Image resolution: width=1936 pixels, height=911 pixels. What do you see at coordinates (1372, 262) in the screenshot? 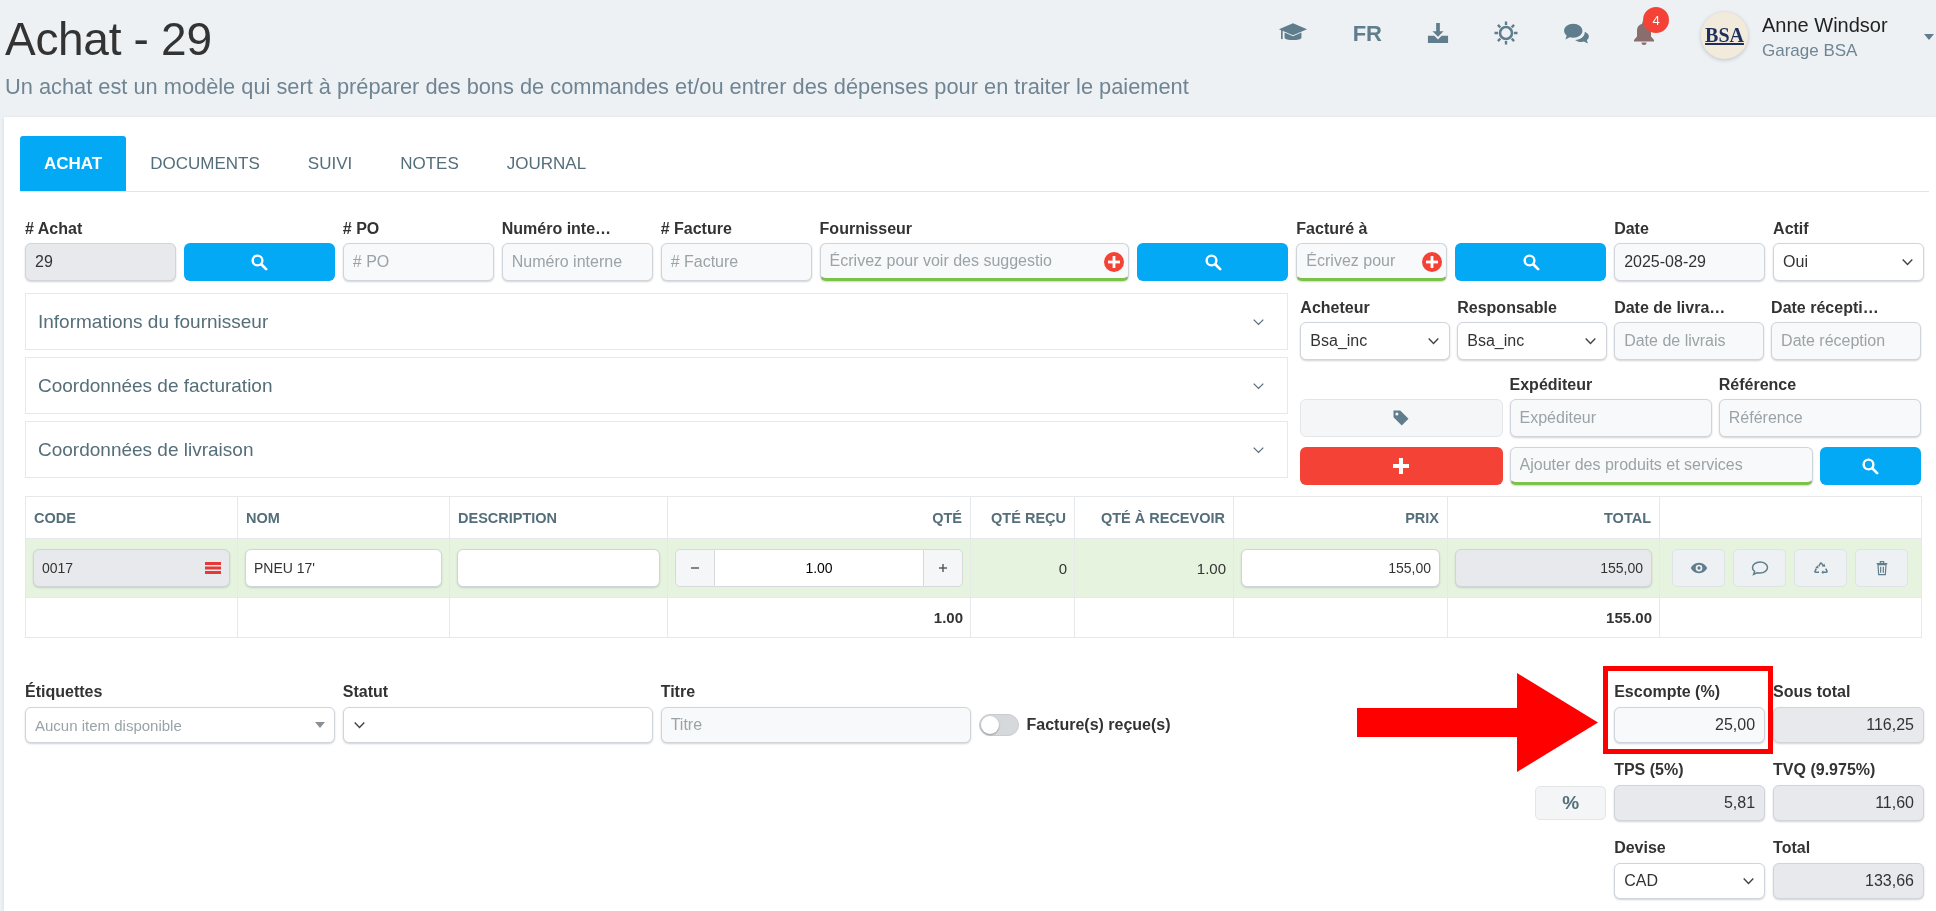
I see `autocomplete-field: Écrivez pour` at bounding box center [1372, 262].